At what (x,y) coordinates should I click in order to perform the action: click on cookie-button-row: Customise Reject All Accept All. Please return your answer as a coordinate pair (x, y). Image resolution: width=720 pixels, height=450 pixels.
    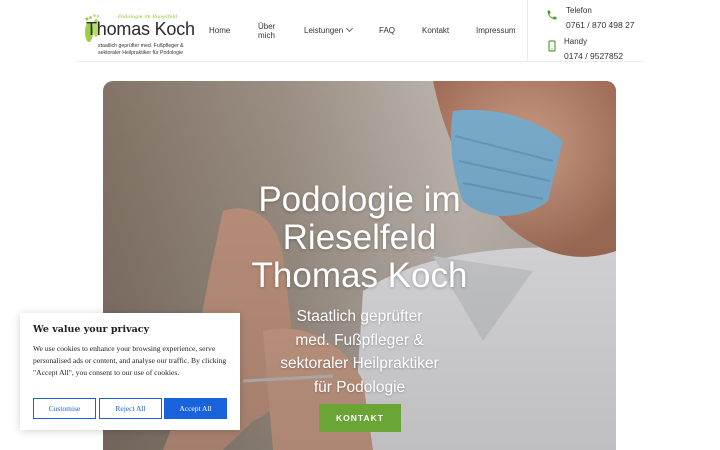
    Looking at the image, I should click on (130, 408).